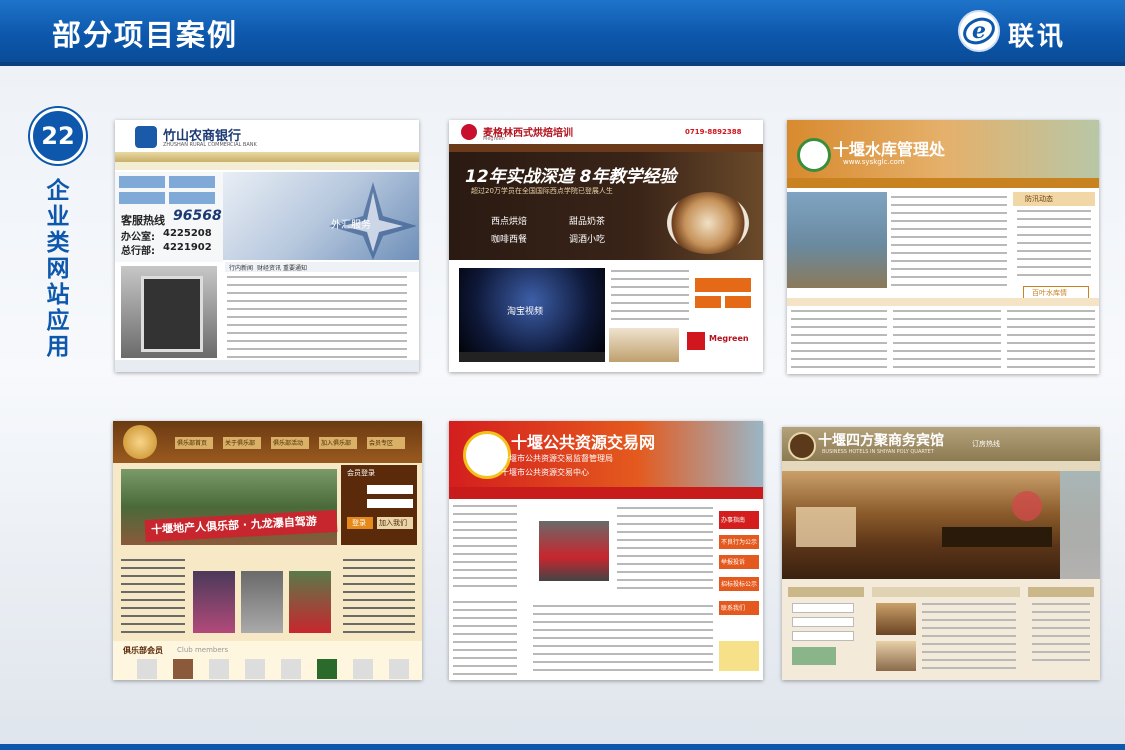 The image size is (1125, 750). Describe the element at coordinates (390, 503) in the screenshot. I see `password-input` at that location.